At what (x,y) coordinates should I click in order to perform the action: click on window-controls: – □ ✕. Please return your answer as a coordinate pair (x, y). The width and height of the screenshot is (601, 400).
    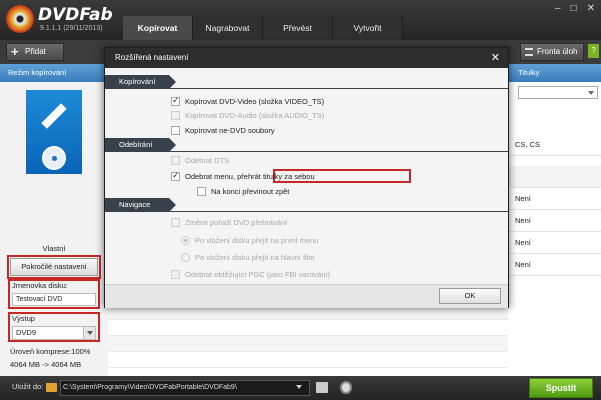
    Looking at the image, I should click on (575, 8).